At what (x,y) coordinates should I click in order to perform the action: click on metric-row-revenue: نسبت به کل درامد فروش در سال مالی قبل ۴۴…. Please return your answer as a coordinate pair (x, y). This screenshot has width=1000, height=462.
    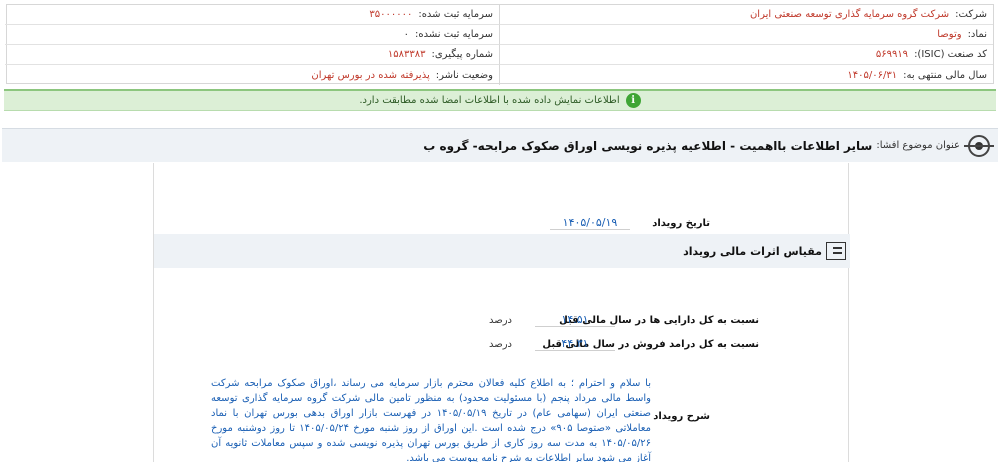
    Looking at the image, I should click on (500, 346).